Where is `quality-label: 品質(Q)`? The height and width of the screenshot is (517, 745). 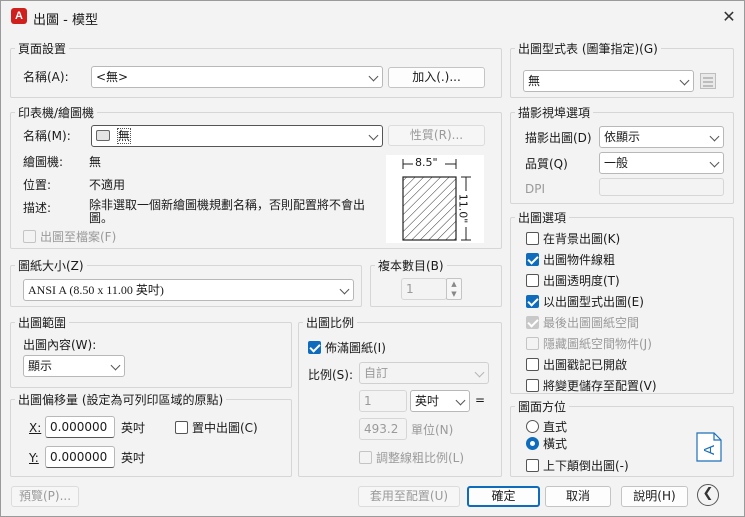
quality-label: 品質(Q) is located at coordinates (546, 164).